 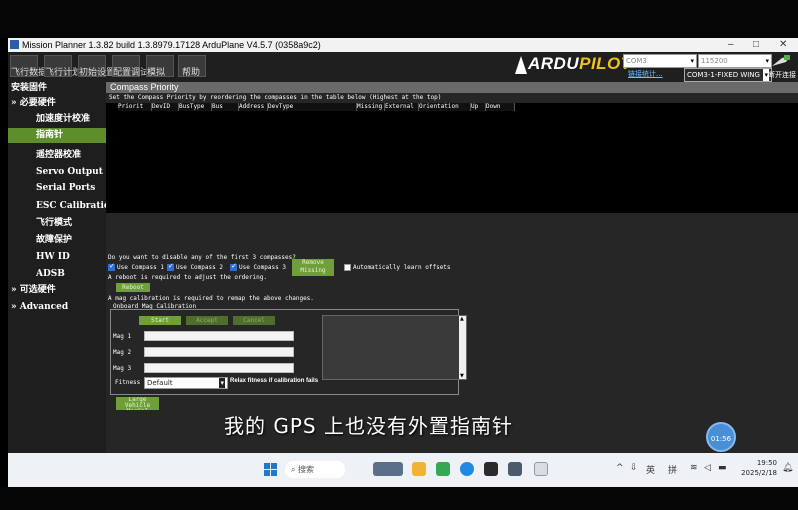 I want to click on accept-button: Accept, so click(x=207, y=320).